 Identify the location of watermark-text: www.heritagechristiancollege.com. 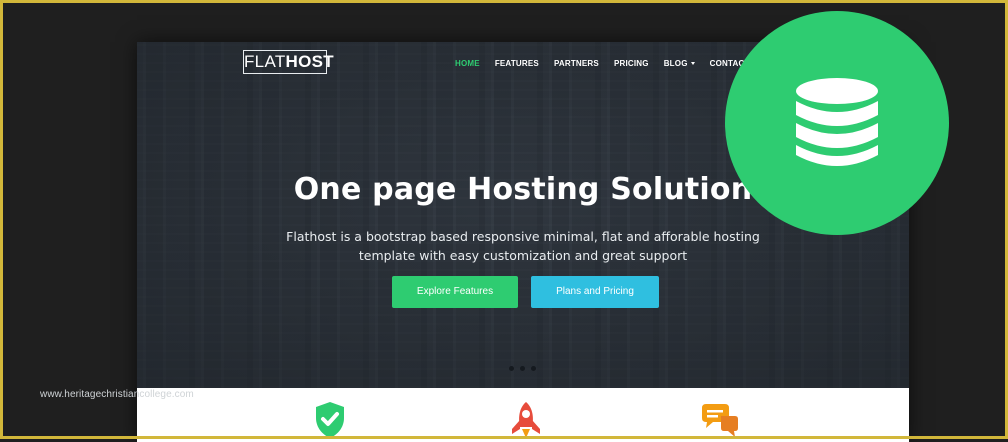
(117, 394).